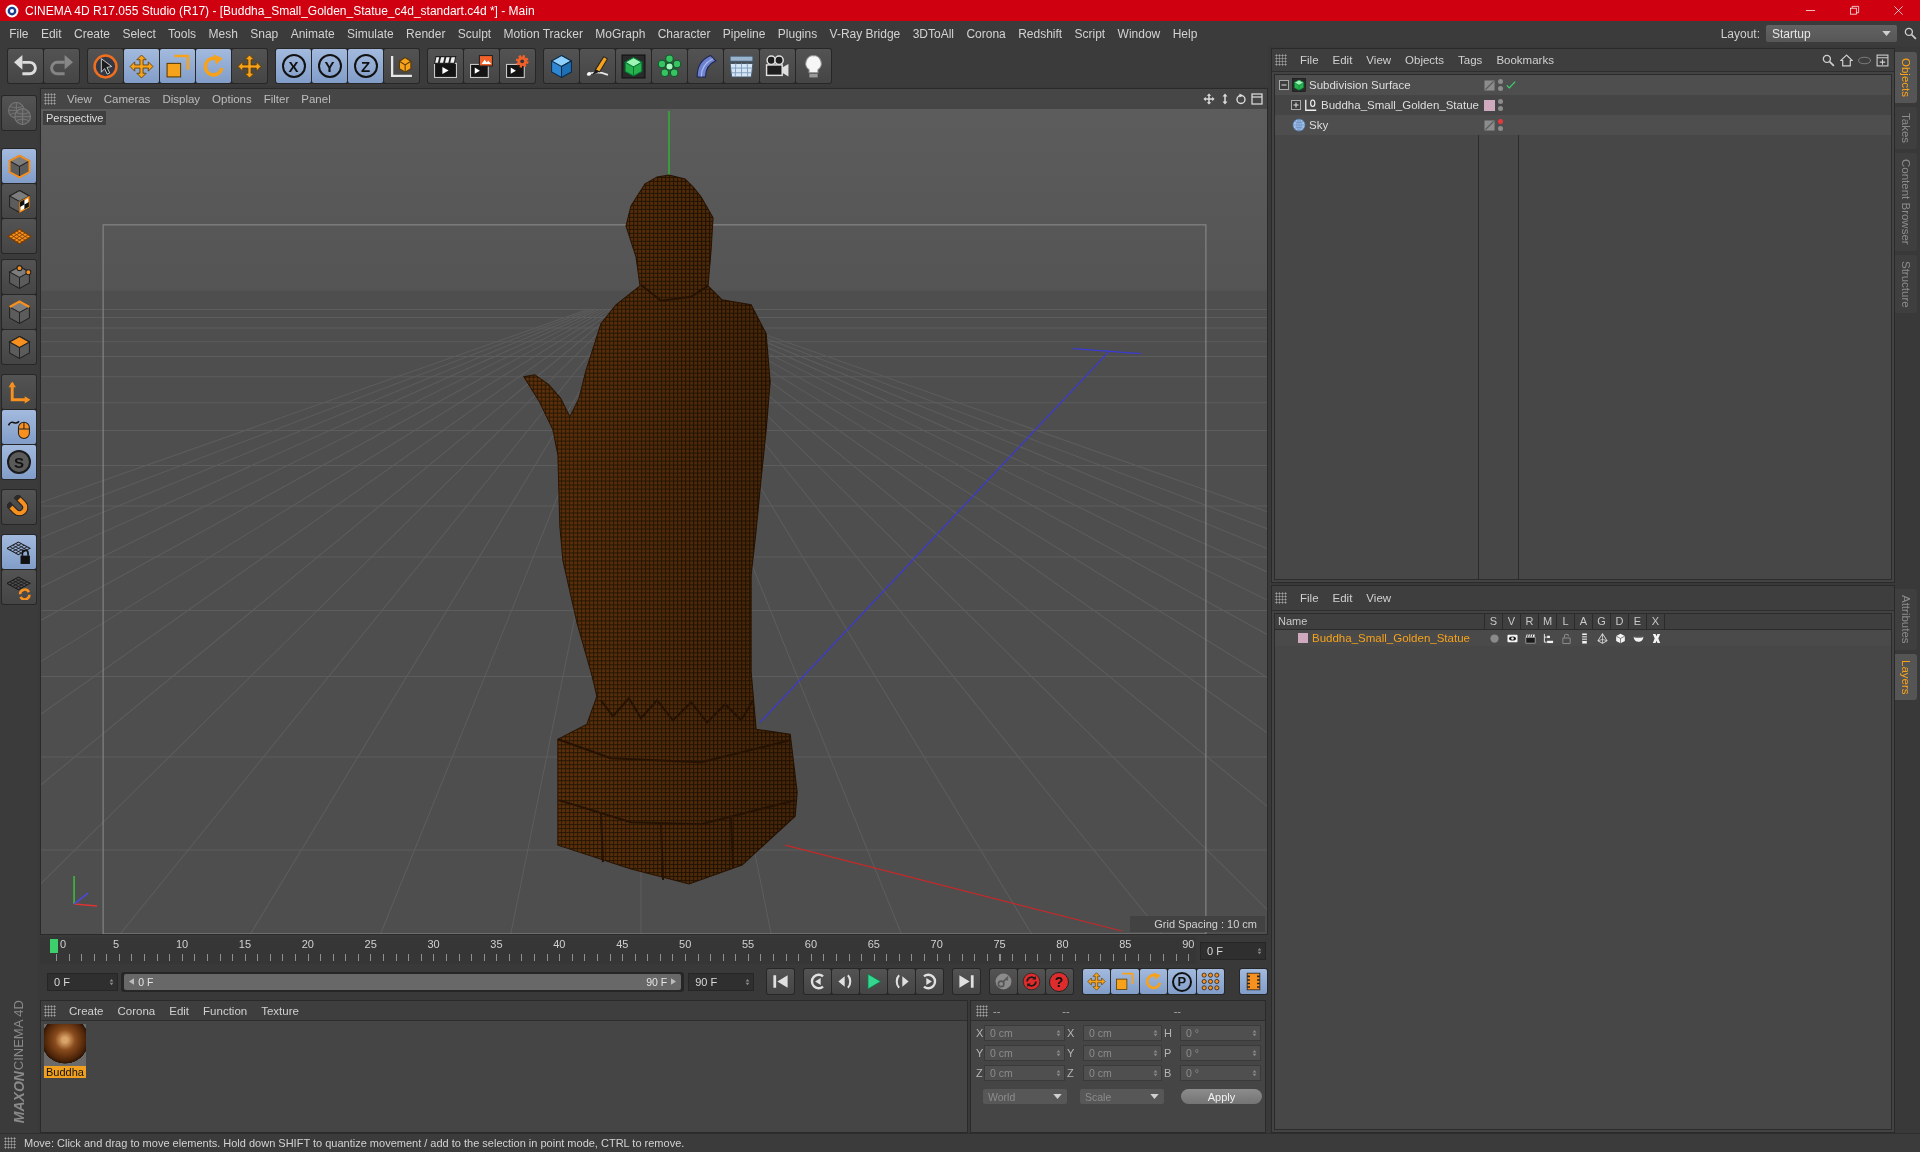 The width and height of the screenshot is (1920, 1152). What do you see at coordinates (1525, 60) in the screenshot?
I see `menu-item: Bookmarks` at bounding box center [1525, 60].